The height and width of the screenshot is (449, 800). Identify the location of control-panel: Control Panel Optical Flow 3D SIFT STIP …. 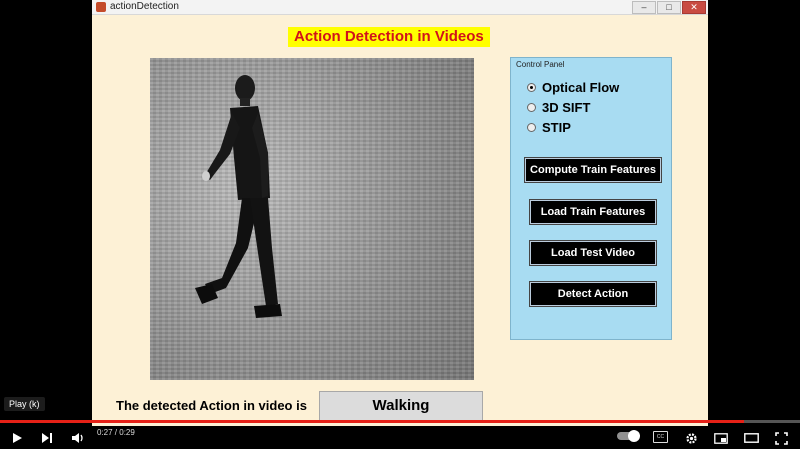
(591, 198).